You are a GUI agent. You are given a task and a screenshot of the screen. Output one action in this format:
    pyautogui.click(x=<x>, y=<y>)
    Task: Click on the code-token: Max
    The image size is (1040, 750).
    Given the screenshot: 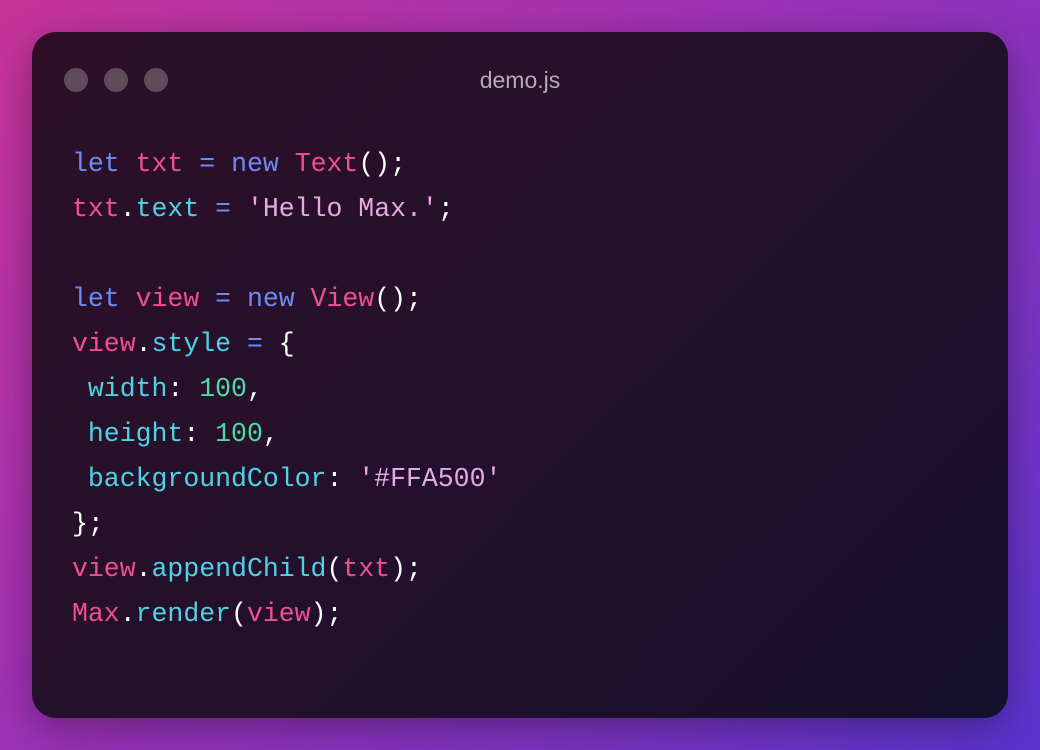 What is the action you would take?
    pyautogui.click(x=96, y=614)
    